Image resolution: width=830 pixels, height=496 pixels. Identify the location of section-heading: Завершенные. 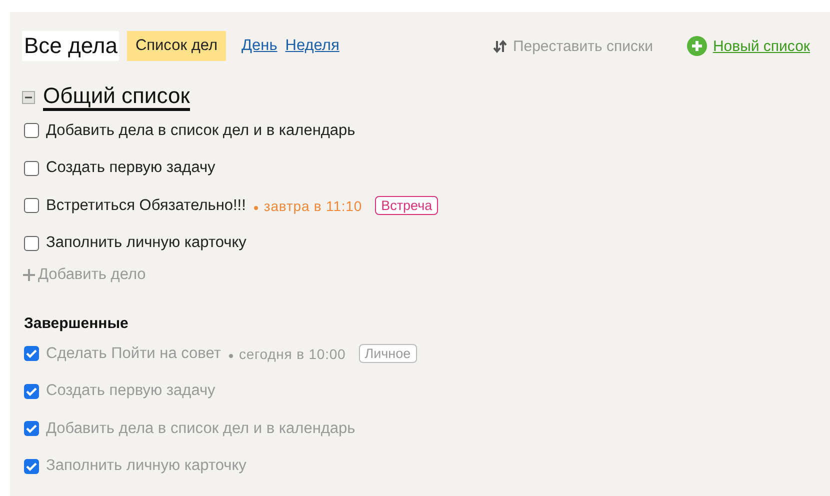
(77, 324).